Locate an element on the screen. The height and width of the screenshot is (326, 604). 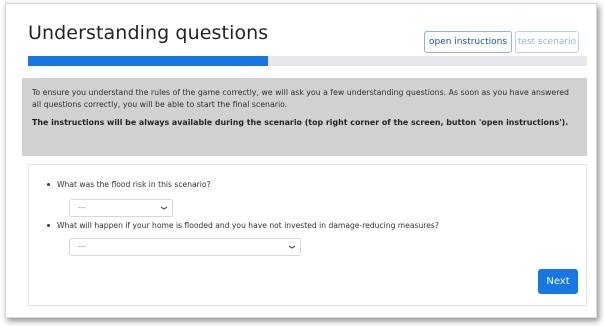
question-2-selected-value: --- is located at coordinates (82, 247).